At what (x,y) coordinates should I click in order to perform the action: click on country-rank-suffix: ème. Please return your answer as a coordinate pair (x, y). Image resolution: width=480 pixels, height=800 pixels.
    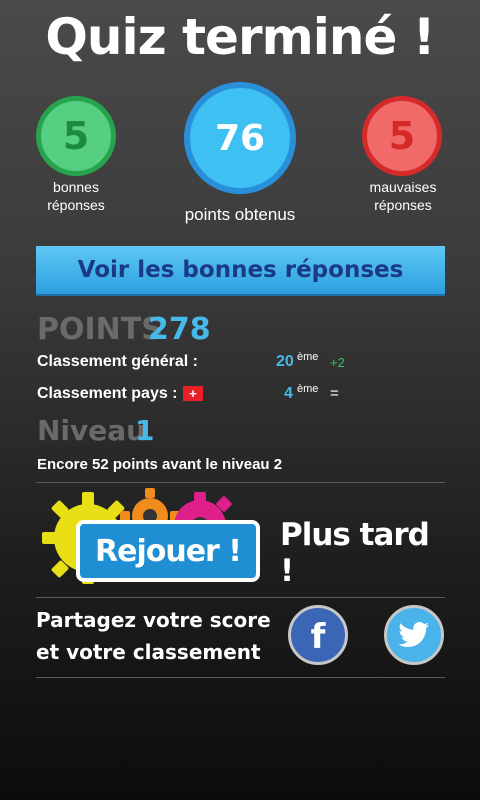
    Looking at the image, I should click on (308, 389).